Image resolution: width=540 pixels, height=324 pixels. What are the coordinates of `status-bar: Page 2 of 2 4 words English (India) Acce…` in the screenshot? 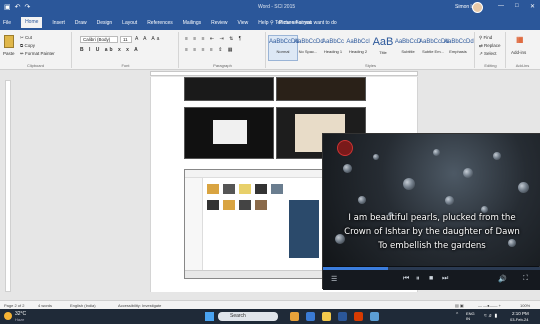 It's located at (270, 304).